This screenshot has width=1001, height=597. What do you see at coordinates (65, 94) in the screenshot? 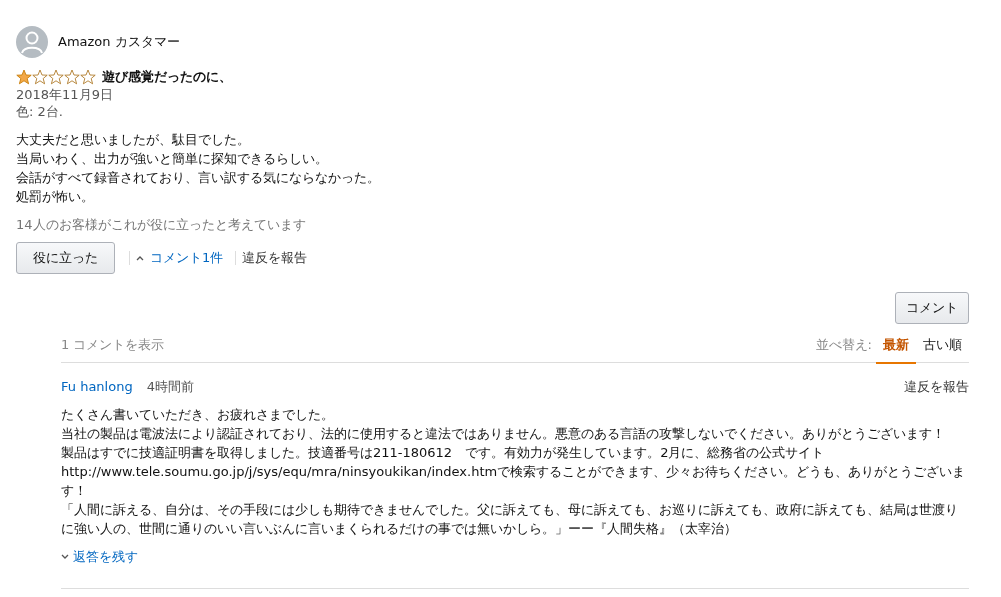
I see `review-date: 2018年11月9日` at bounding box center [65, 94].